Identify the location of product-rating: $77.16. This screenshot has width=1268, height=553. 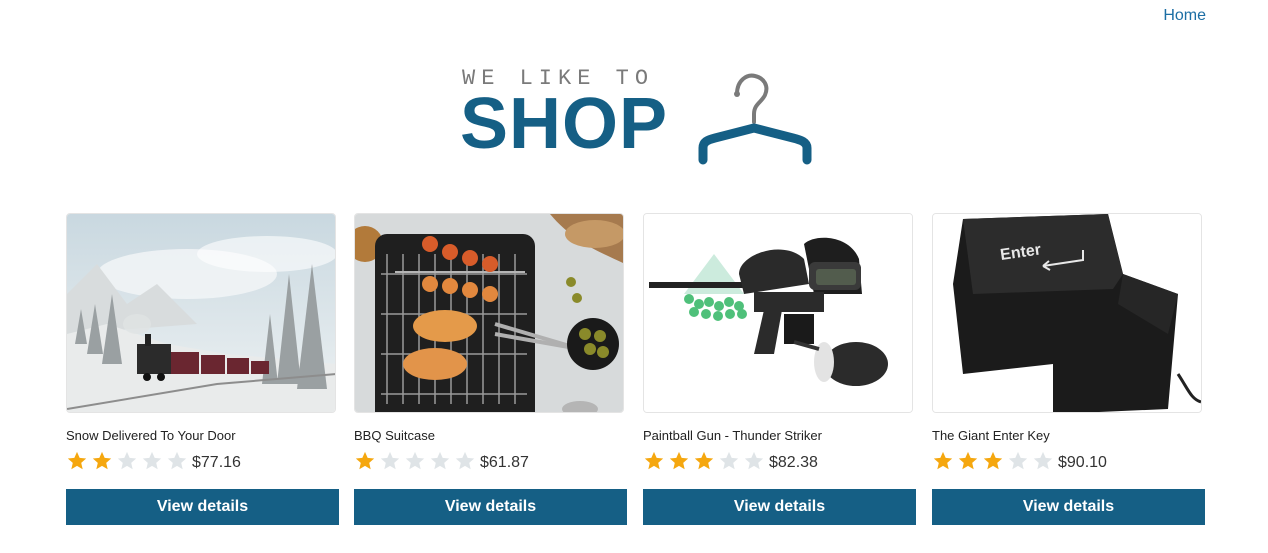
(202, 461).